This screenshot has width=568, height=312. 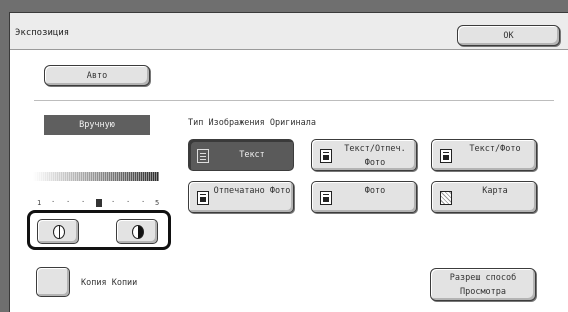 I want to click on half-light-icon, so click(x=59, y=232).